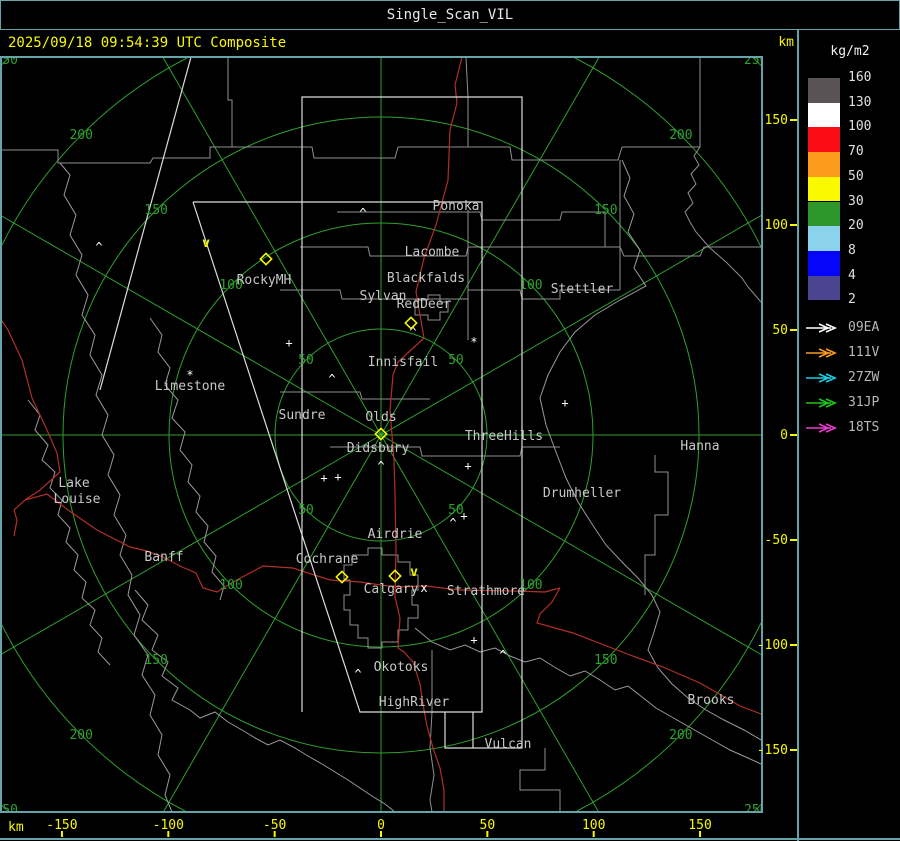 The image size is (900, 841). I want to click on star-marker: *, so click(473, 342).